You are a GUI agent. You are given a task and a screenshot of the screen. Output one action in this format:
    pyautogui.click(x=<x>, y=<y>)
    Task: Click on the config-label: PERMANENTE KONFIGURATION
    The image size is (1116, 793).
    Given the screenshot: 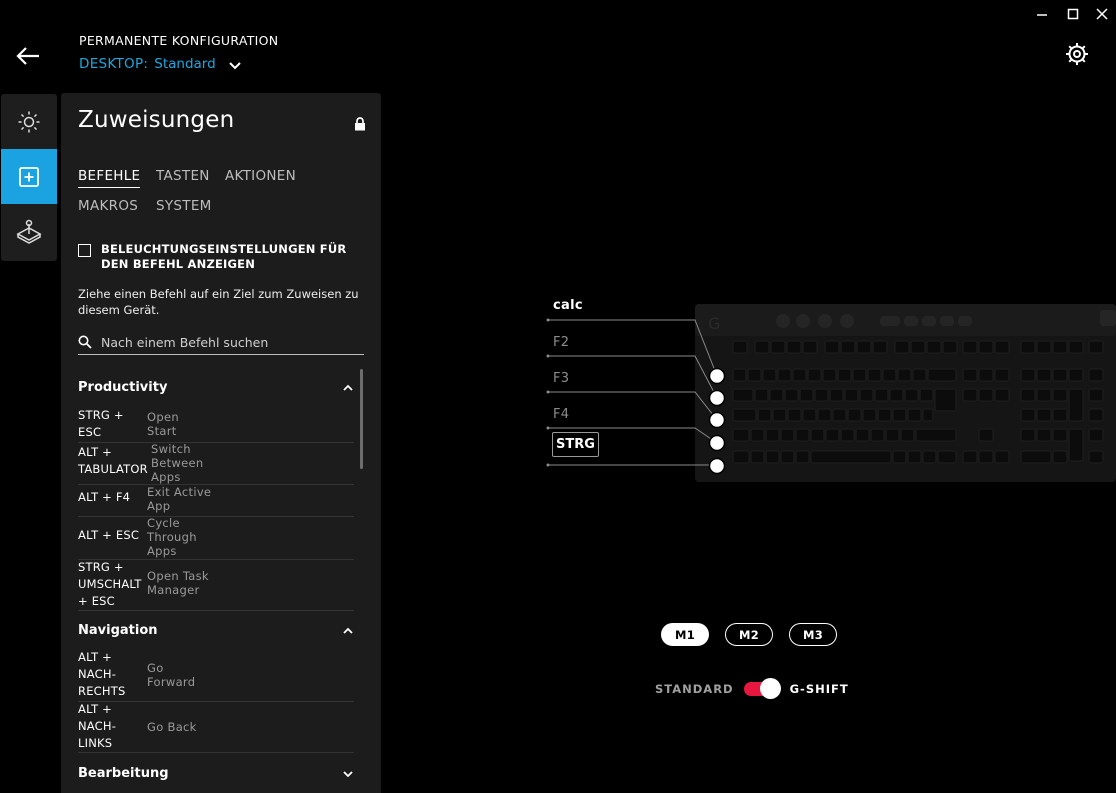 What is the action you would take?
    pyautogui.click(x=179, y=40)
    